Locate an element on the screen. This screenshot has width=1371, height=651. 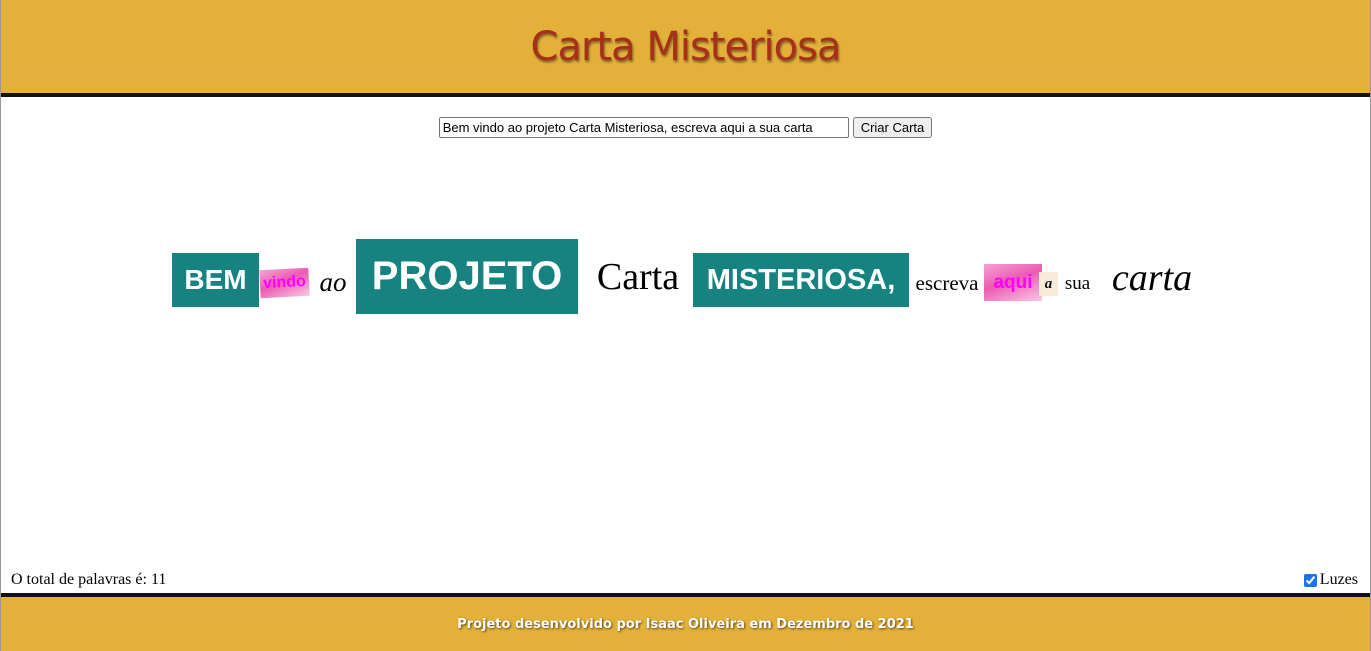
letter-word: PROJETO is located at coordinates (467, 276).